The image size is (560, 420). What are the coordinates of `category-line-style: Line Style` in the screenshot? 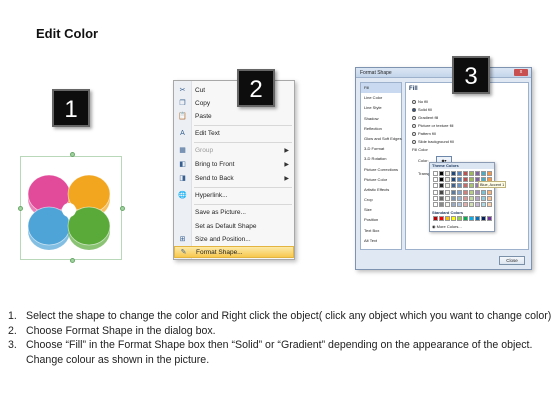 It's located at (381, 108).